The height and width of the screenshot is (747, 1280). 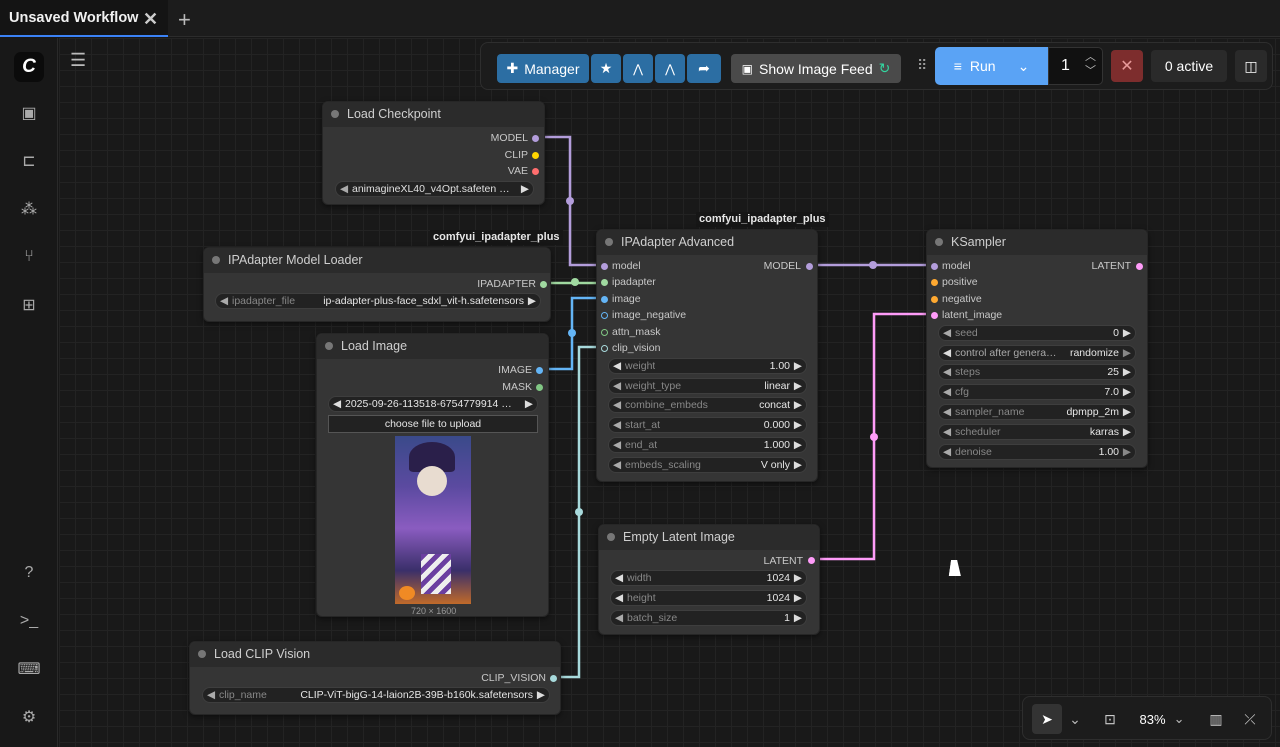 I want to click on share-arrow-icon: ➦, so click(x=704, y=68).